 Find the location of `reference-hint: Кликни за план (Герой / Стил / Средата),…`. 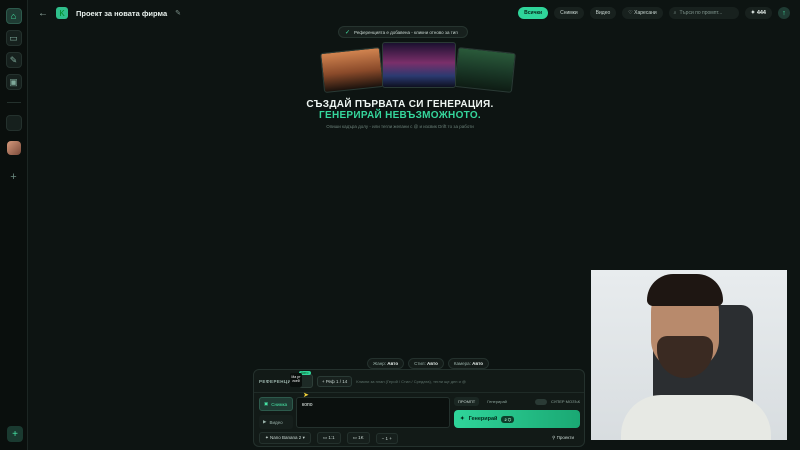

reference-hint: Кликни за план (Герой / Стил / Средата),… is located at coordinates (411, 381).